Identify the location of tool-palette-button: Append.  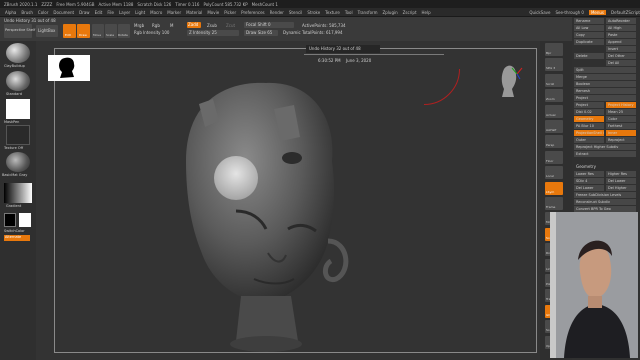
(621, 42).